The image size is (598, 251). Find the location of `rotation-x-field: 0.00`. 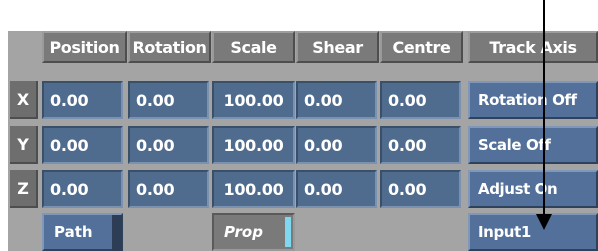

rotation-x-field: 0.00 is located at coordinates (168, 100).